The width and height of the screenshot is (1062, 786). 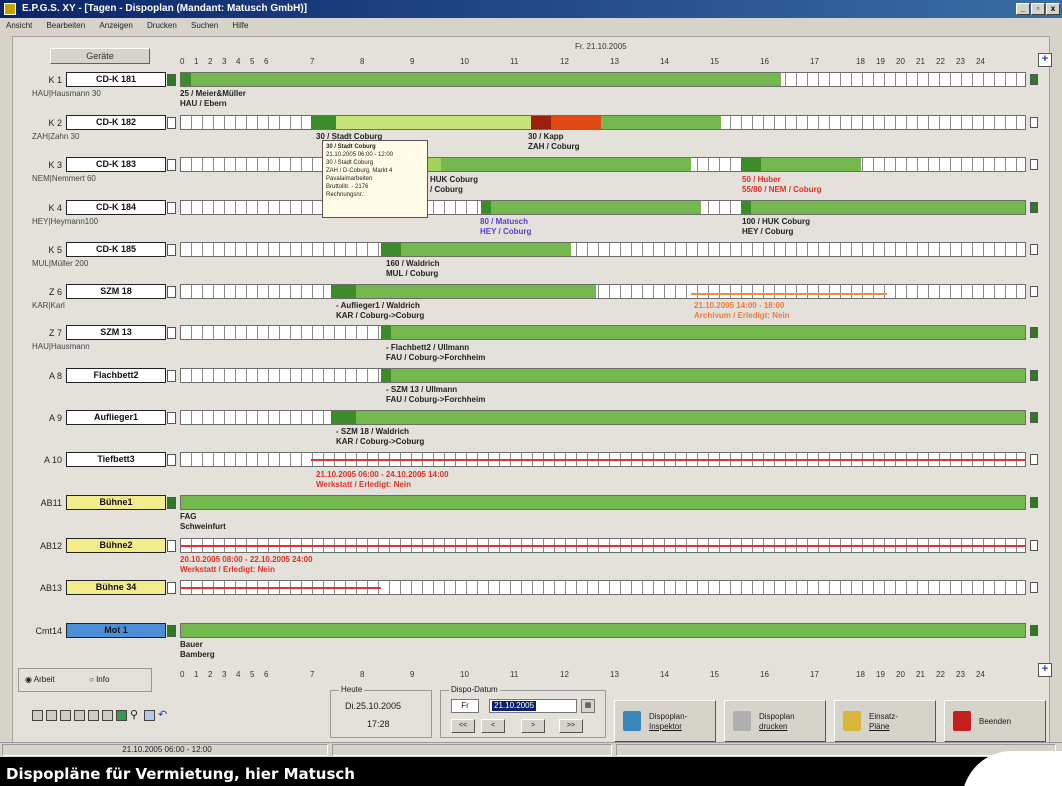 I want to click on vehicle-plate-button: CD-K 184, so click(x=116, y=207).